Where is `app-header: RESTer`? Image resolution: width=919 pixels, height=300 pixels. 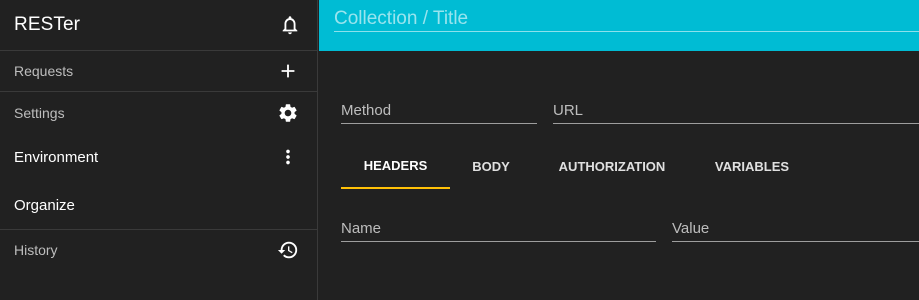
app-header: RESTer is located at coordinates (158, 25).